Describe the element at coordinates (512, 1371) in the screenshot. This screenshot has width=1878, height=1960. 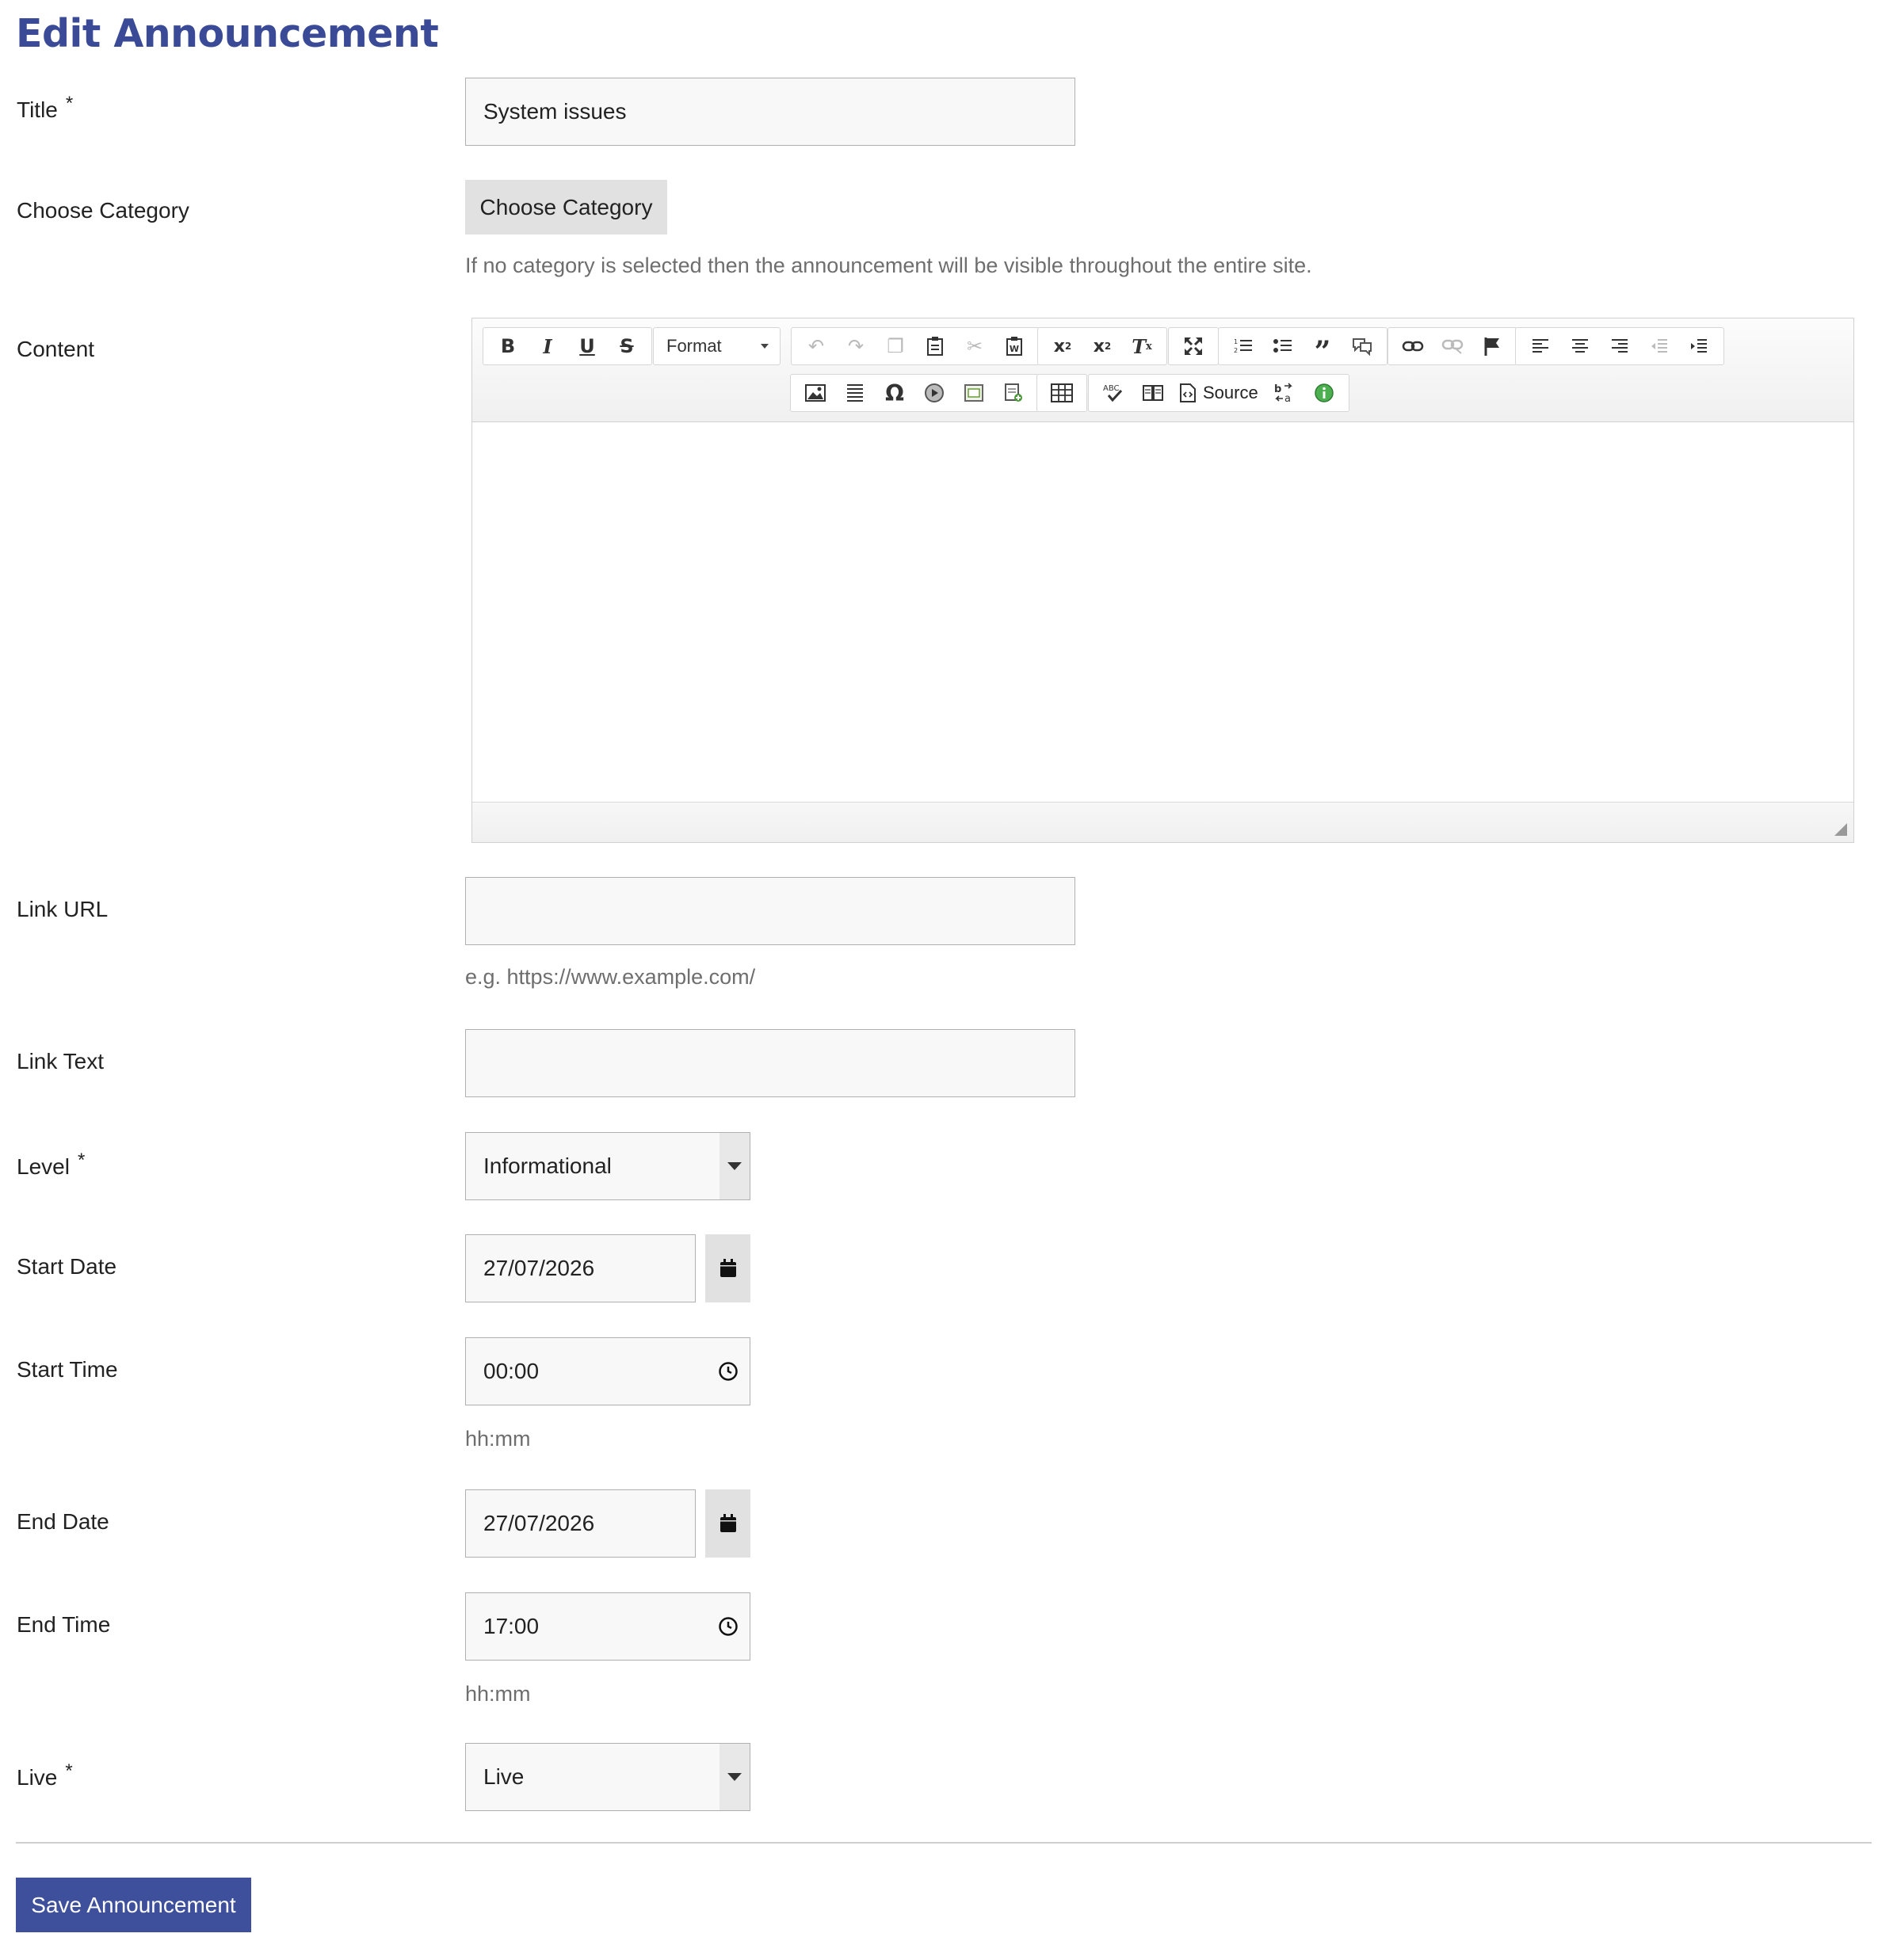
I see `start-time-value: 00:00` at that location.